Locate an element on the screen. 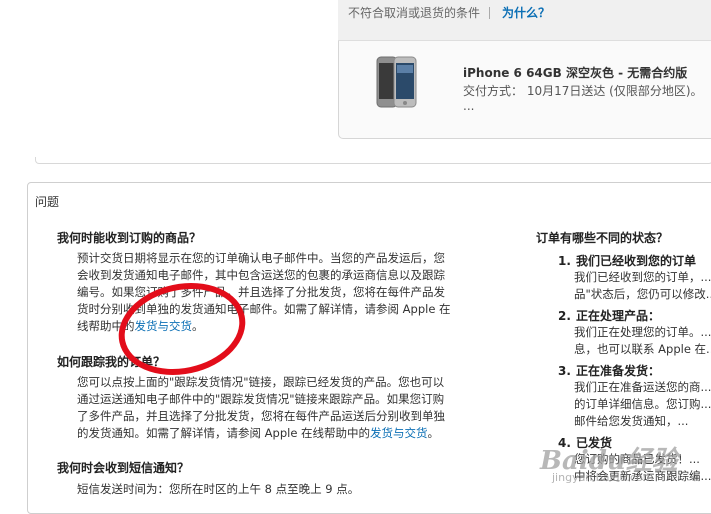 The height and width of the screenshot is (514, 711). q2-line: 了多件产品，并且选择了分批发货，您将在每件产品运送后分别收到单独 is located at coordinates (261, 416).